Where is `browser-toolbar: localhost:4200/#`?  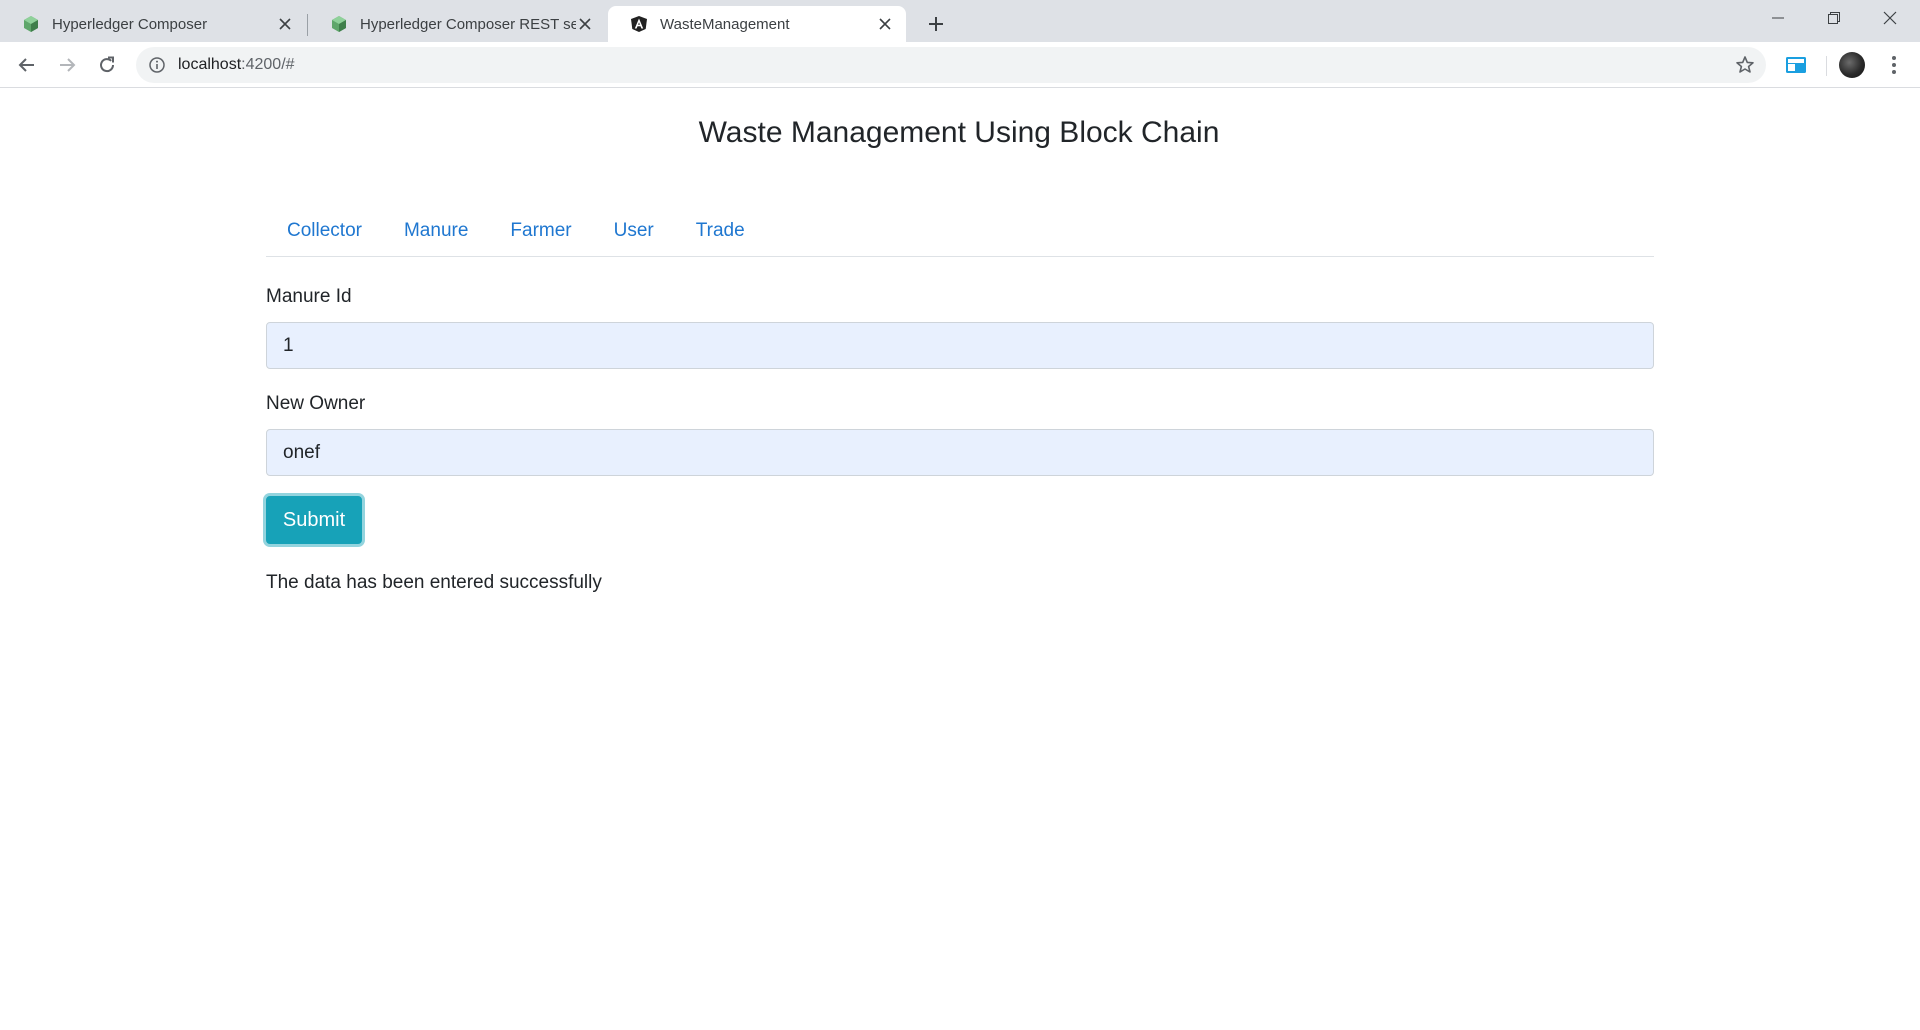
browser-toolbar: localhost:4200/# is located at coordinates (960, 65).